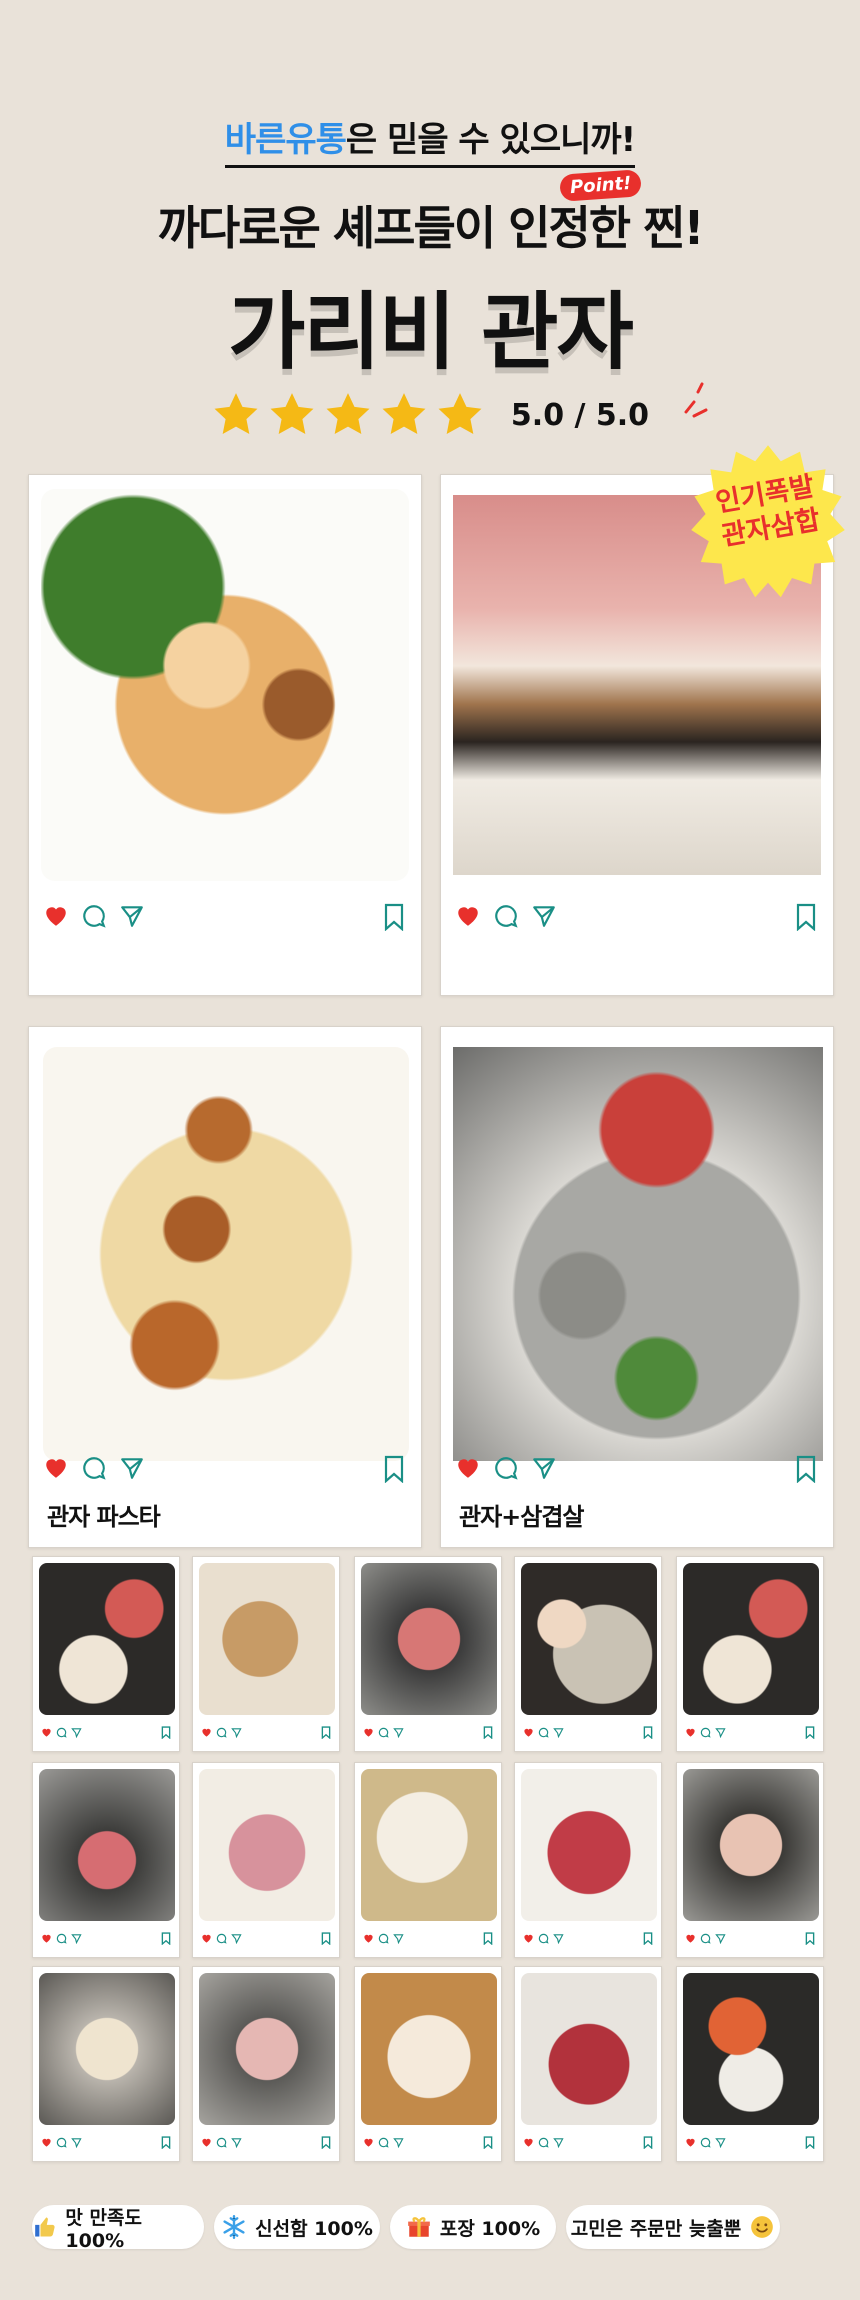 This screenshot has height=2300, width=860. Describe the element at coordinates (225, 735) in the screenshot. I see `photo-card` at that location.